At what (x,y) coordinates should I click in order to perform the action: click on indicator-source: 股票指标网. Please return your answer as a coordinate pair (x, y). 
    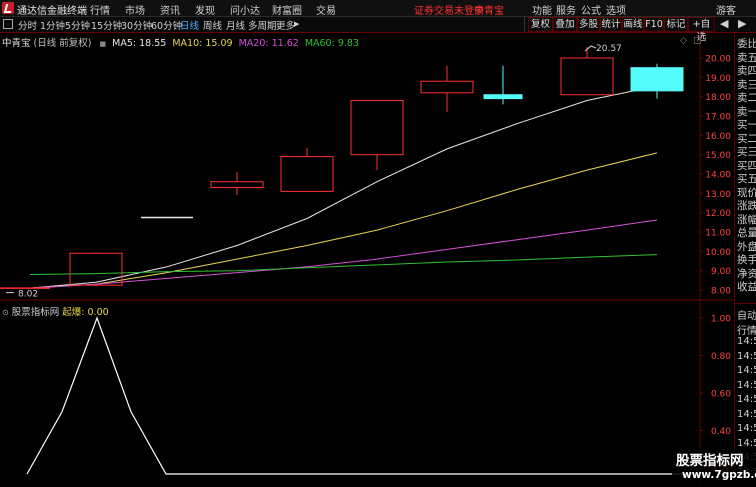
    Looking at the image, I should click on (35, 312).